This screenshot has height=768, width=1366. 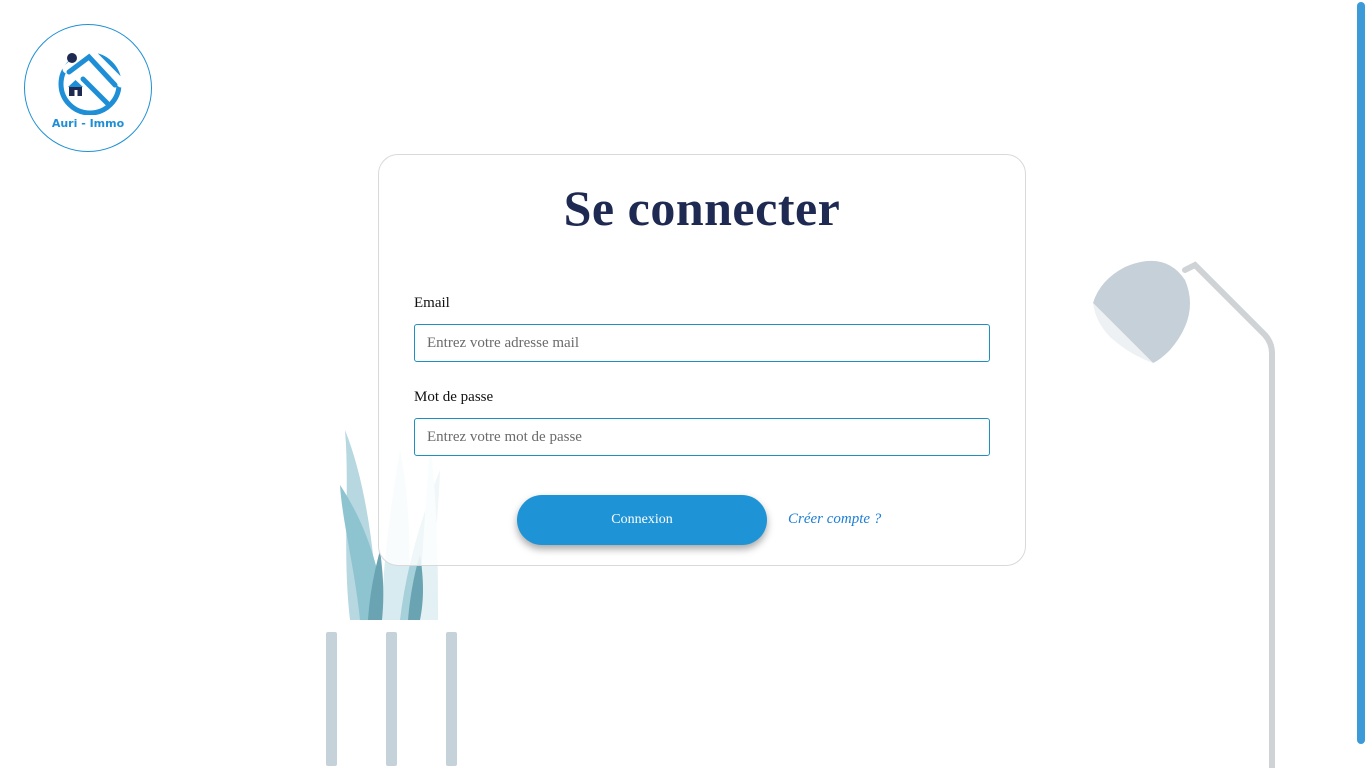 I want to click on house-logo-icon, so click(x=90, y=81).